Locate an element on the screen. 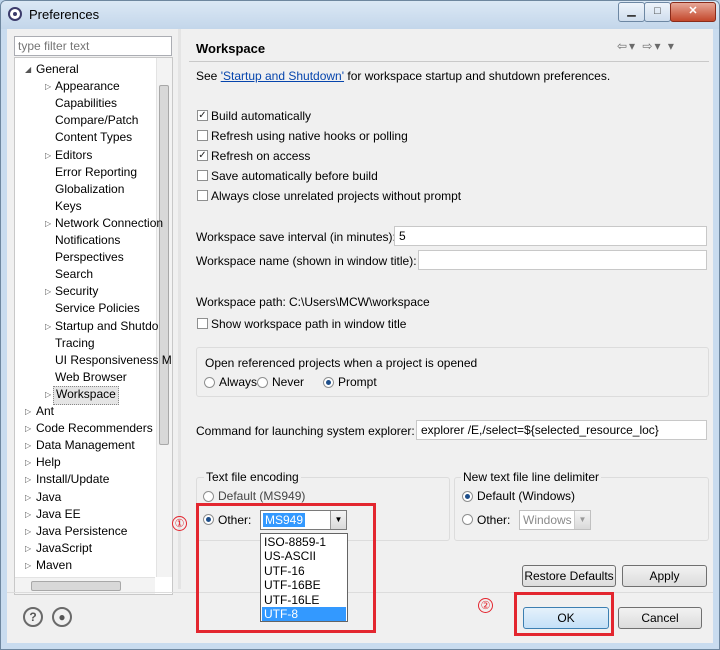 The width and height of the screenshot is (720, 650). tree-item: JavaScript is located at coordinates (64, 548).